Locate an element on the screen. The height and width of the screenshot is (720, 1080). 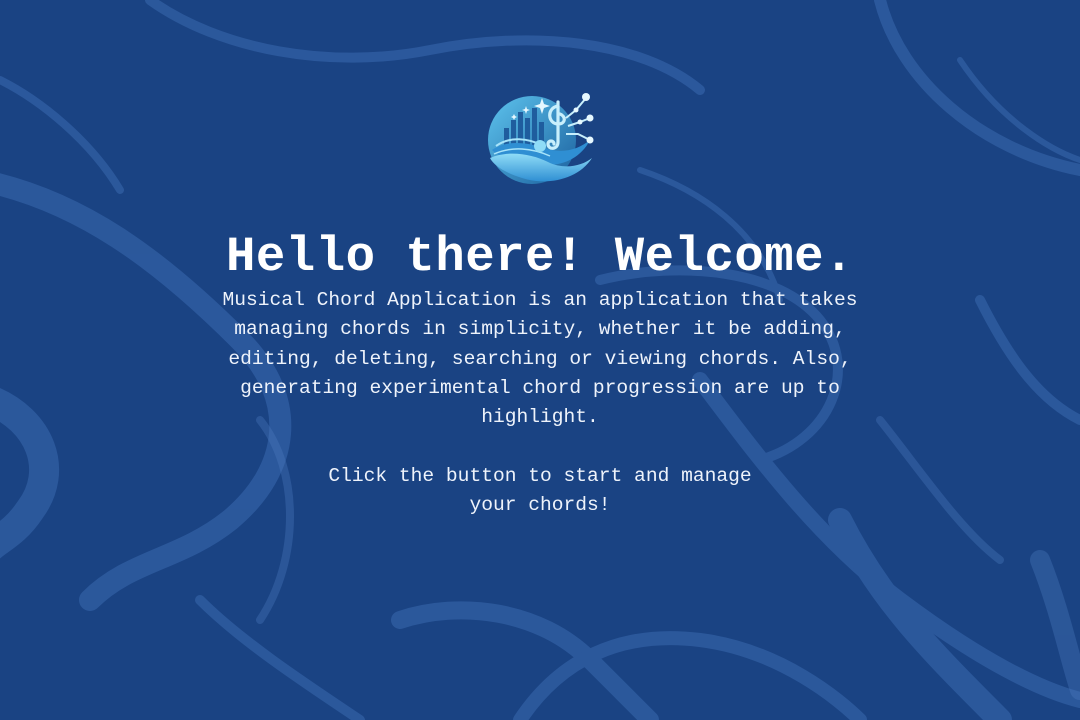
music-note-tech-icon is located at coordinates (541, 138).